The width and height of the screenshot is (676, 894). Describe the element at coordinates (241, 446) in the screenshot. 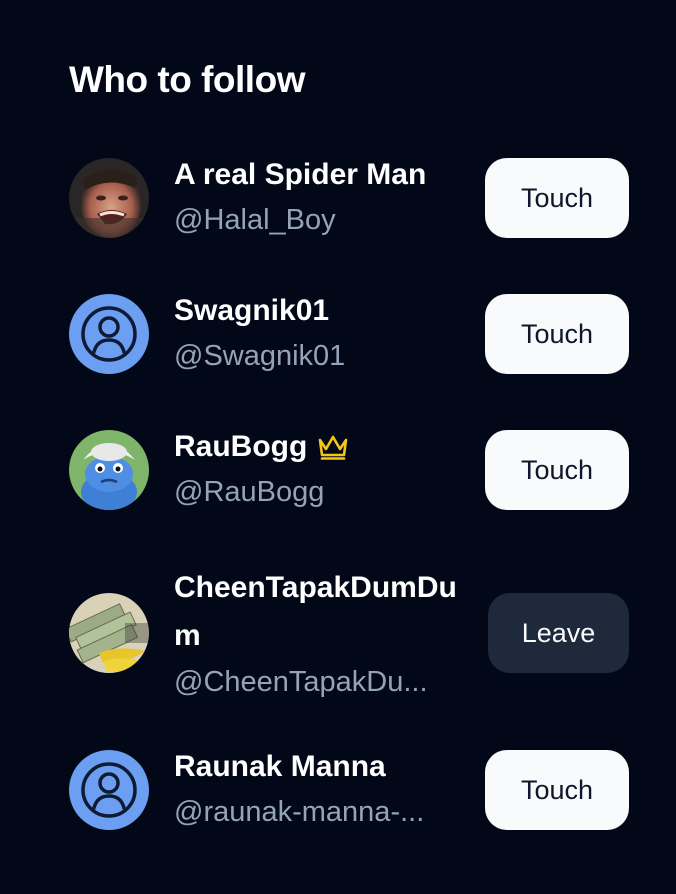

I see `user-name: RauBogg` at that location.